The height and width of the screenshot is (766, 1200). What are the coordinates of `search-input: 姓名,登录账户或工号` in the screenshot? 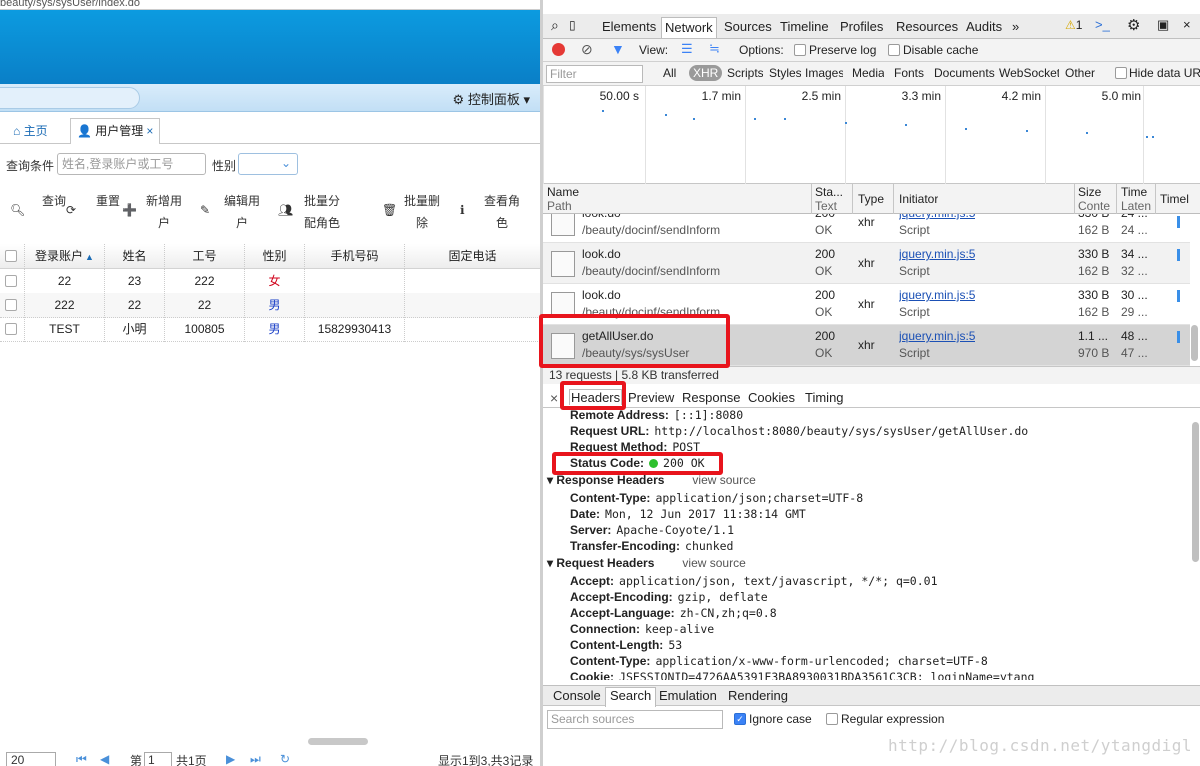 It's located at (131, 164).